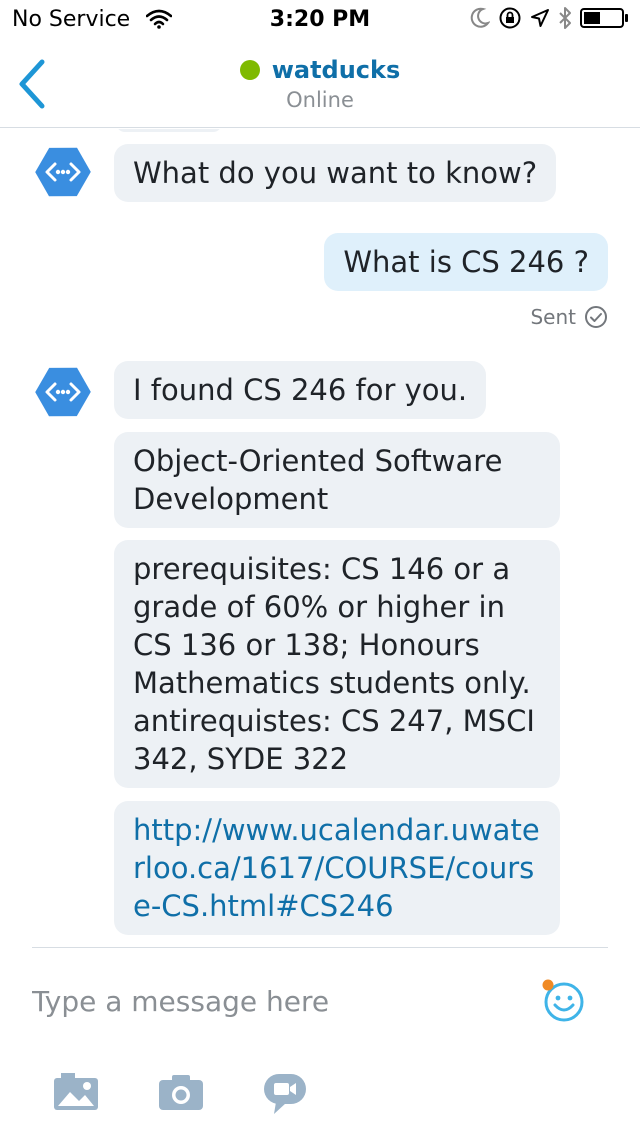  What do you see at coordinates (249, 70) in the screenshot?
I see `presence-dot` at bounding box center [249, 70].